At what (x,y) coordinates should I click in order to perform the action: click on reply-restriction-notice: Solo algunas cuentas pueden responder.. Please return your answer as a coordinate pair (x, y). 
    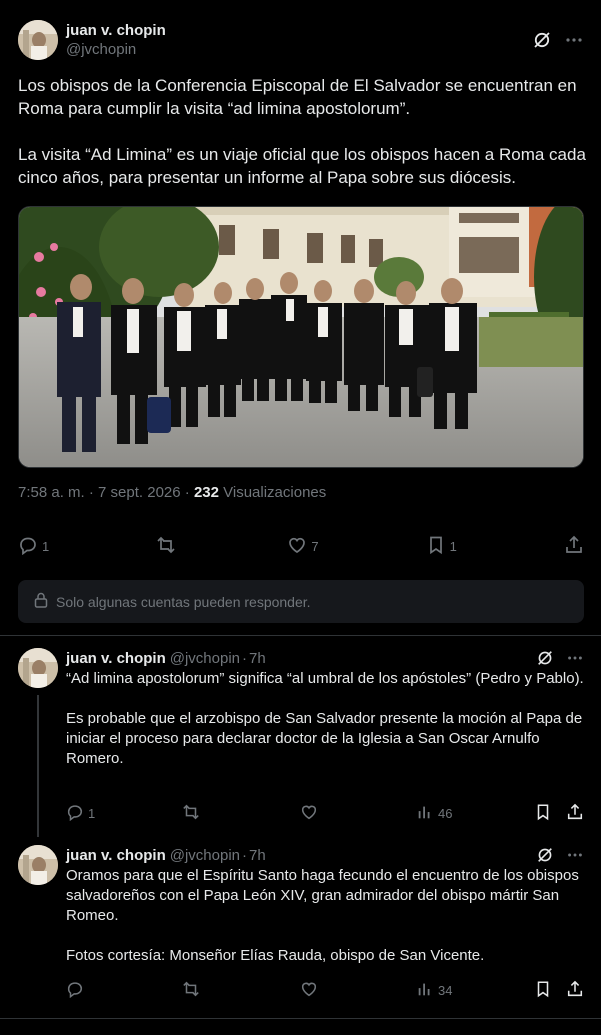
    Looking at the image, I should click on (301, 601).